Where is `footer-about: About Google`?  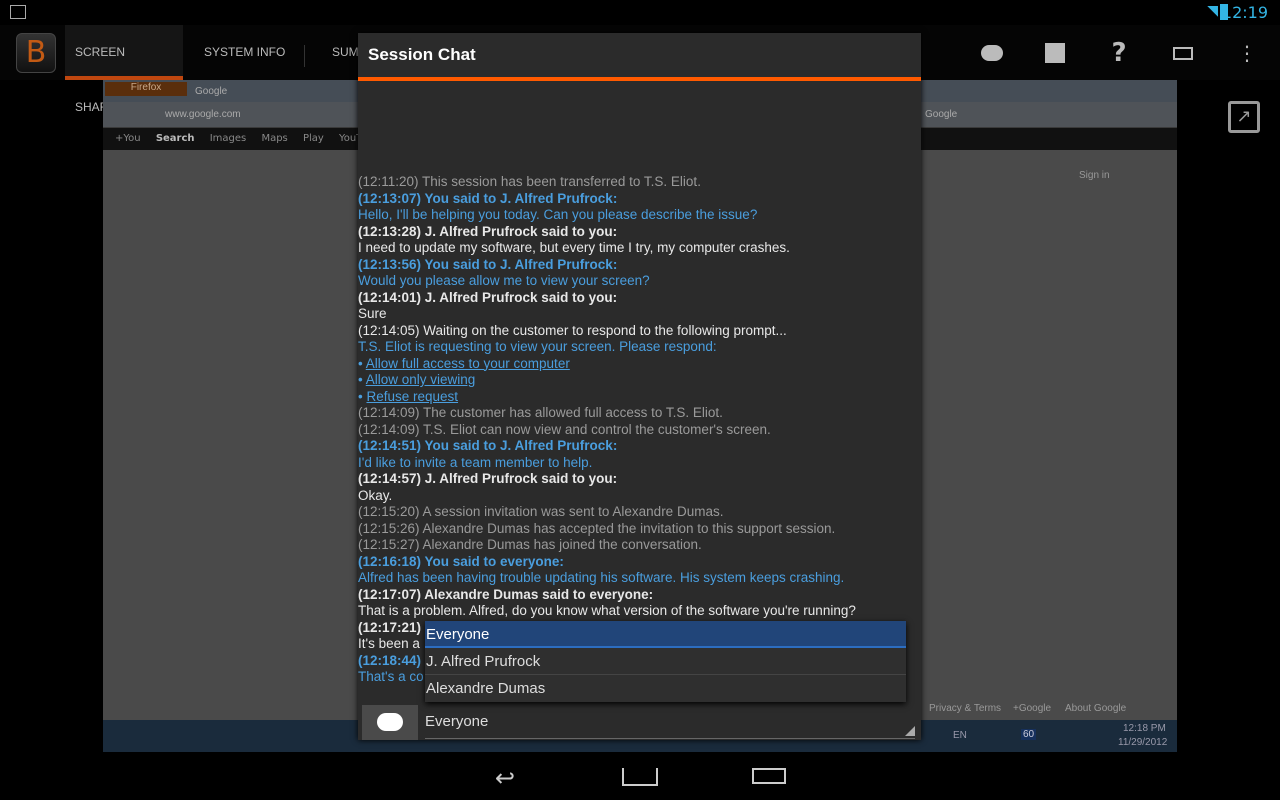 footer-about: About Google is located at coordinates (1095, 708).